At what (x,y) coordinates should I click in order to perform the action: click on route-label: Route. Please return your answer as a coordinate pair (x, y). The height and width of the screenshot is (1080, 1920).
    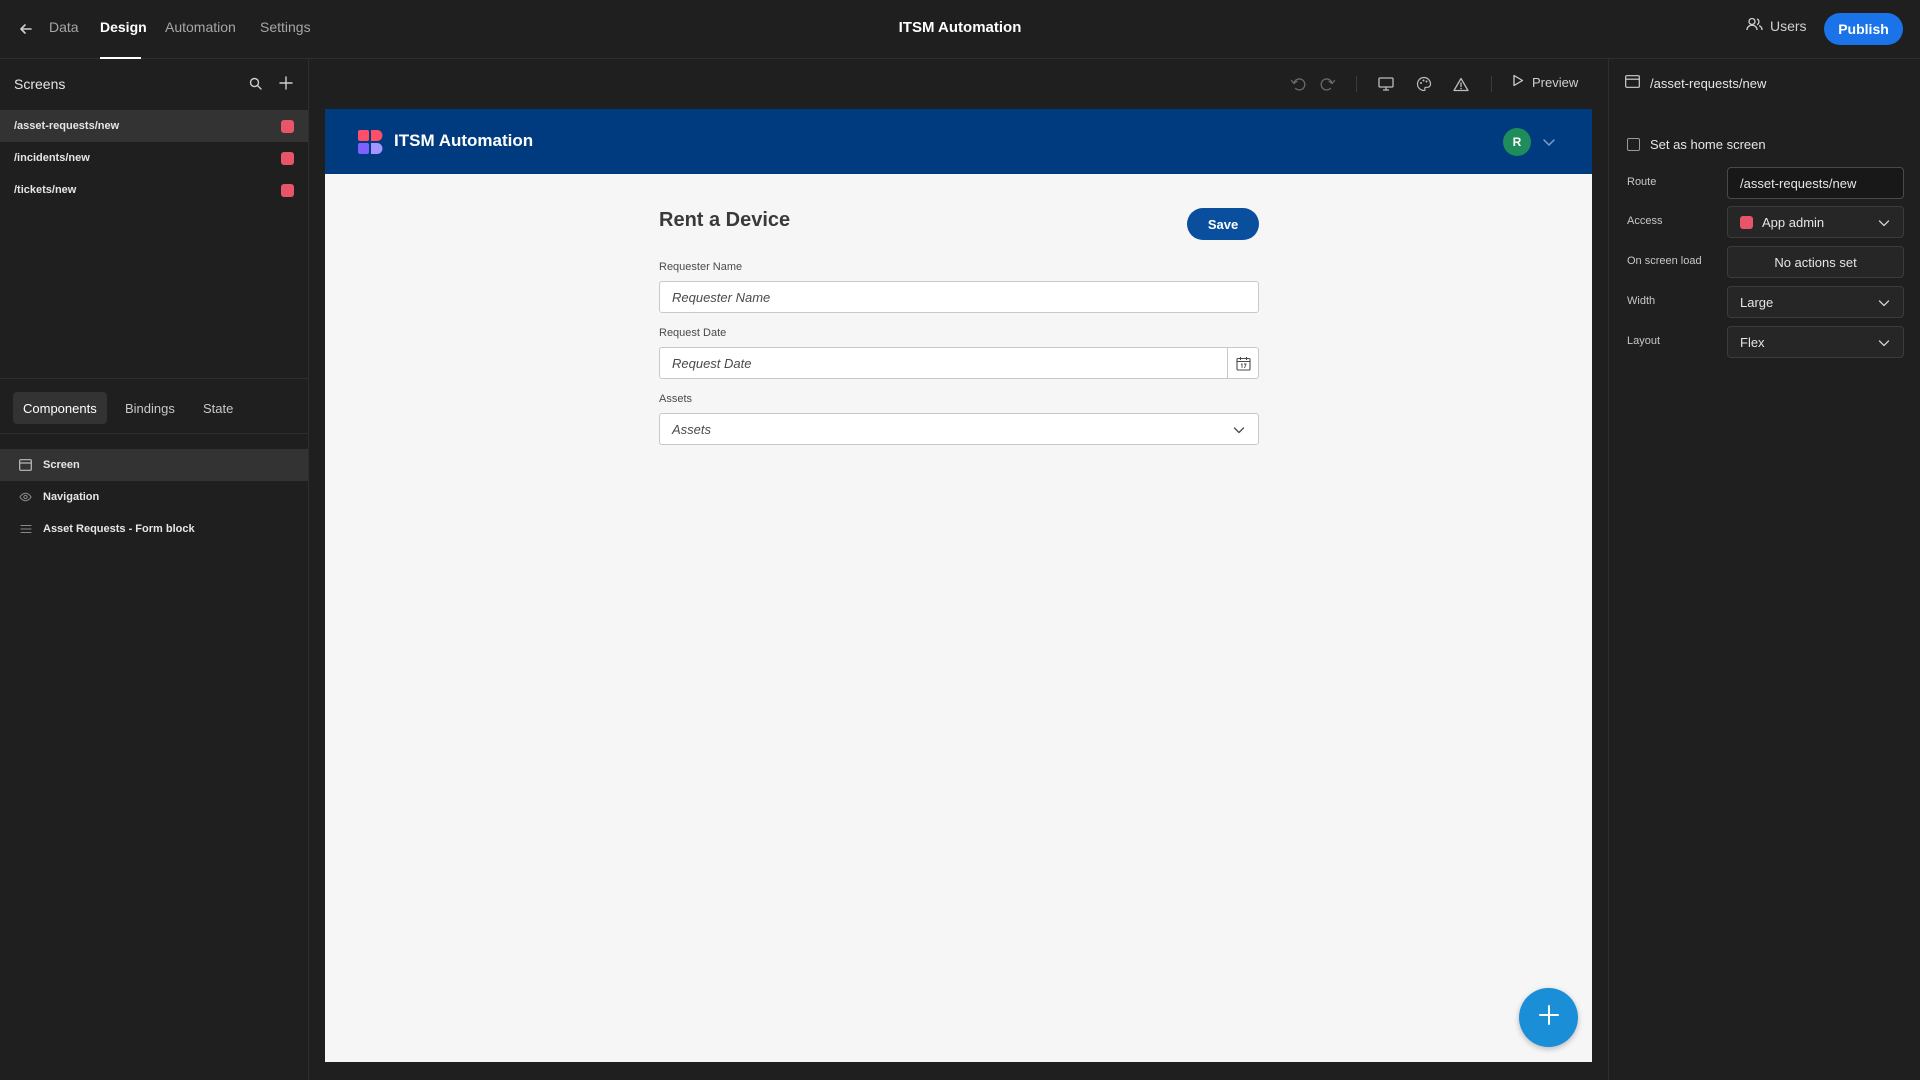
    Looking at the image, I should click on (1642, 182).